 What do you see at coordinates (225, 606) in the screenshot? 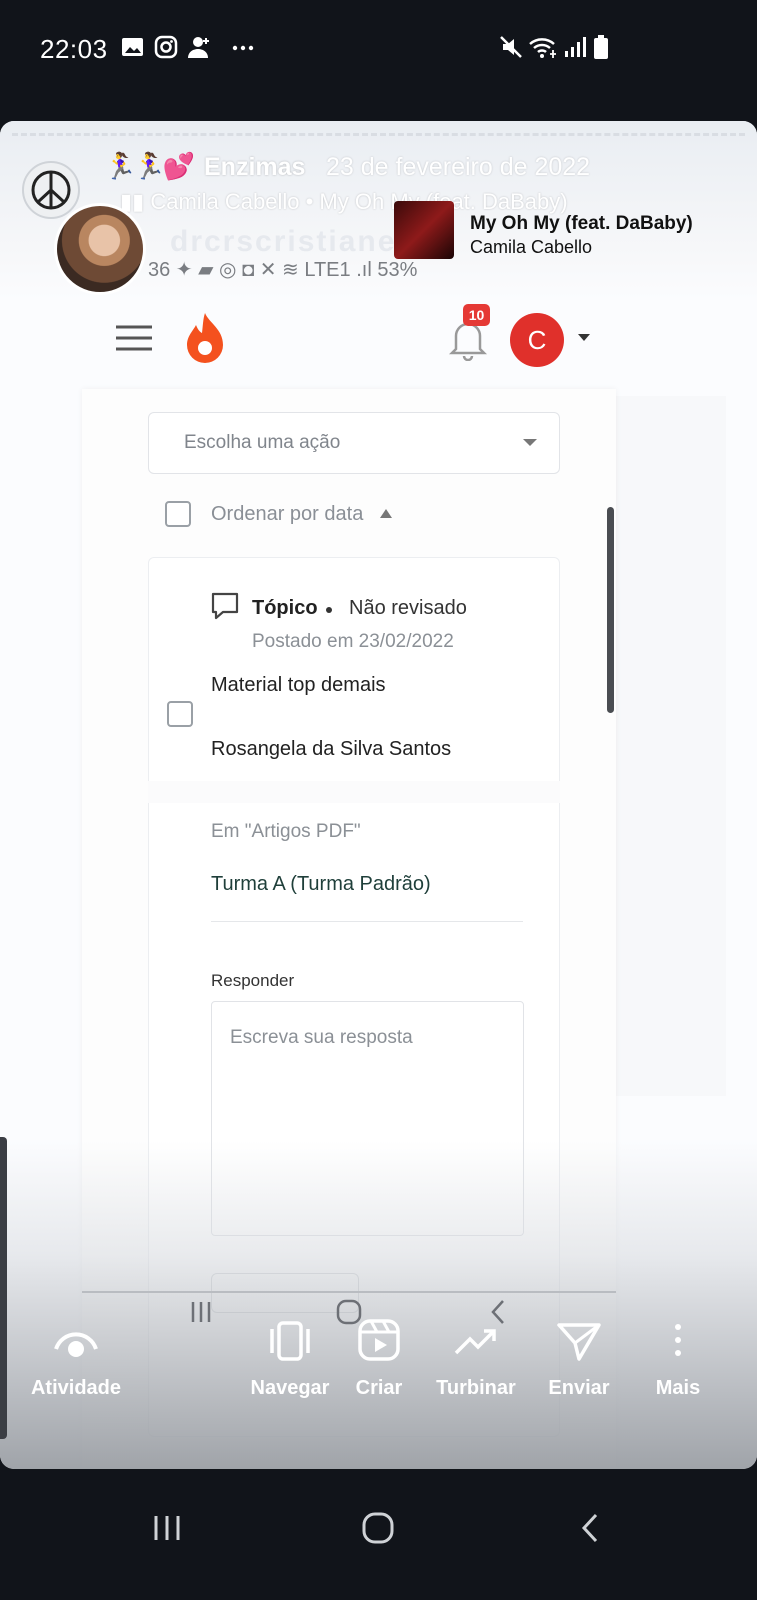
I see `chat-bubble-icon` at bounding box center [225, 606].